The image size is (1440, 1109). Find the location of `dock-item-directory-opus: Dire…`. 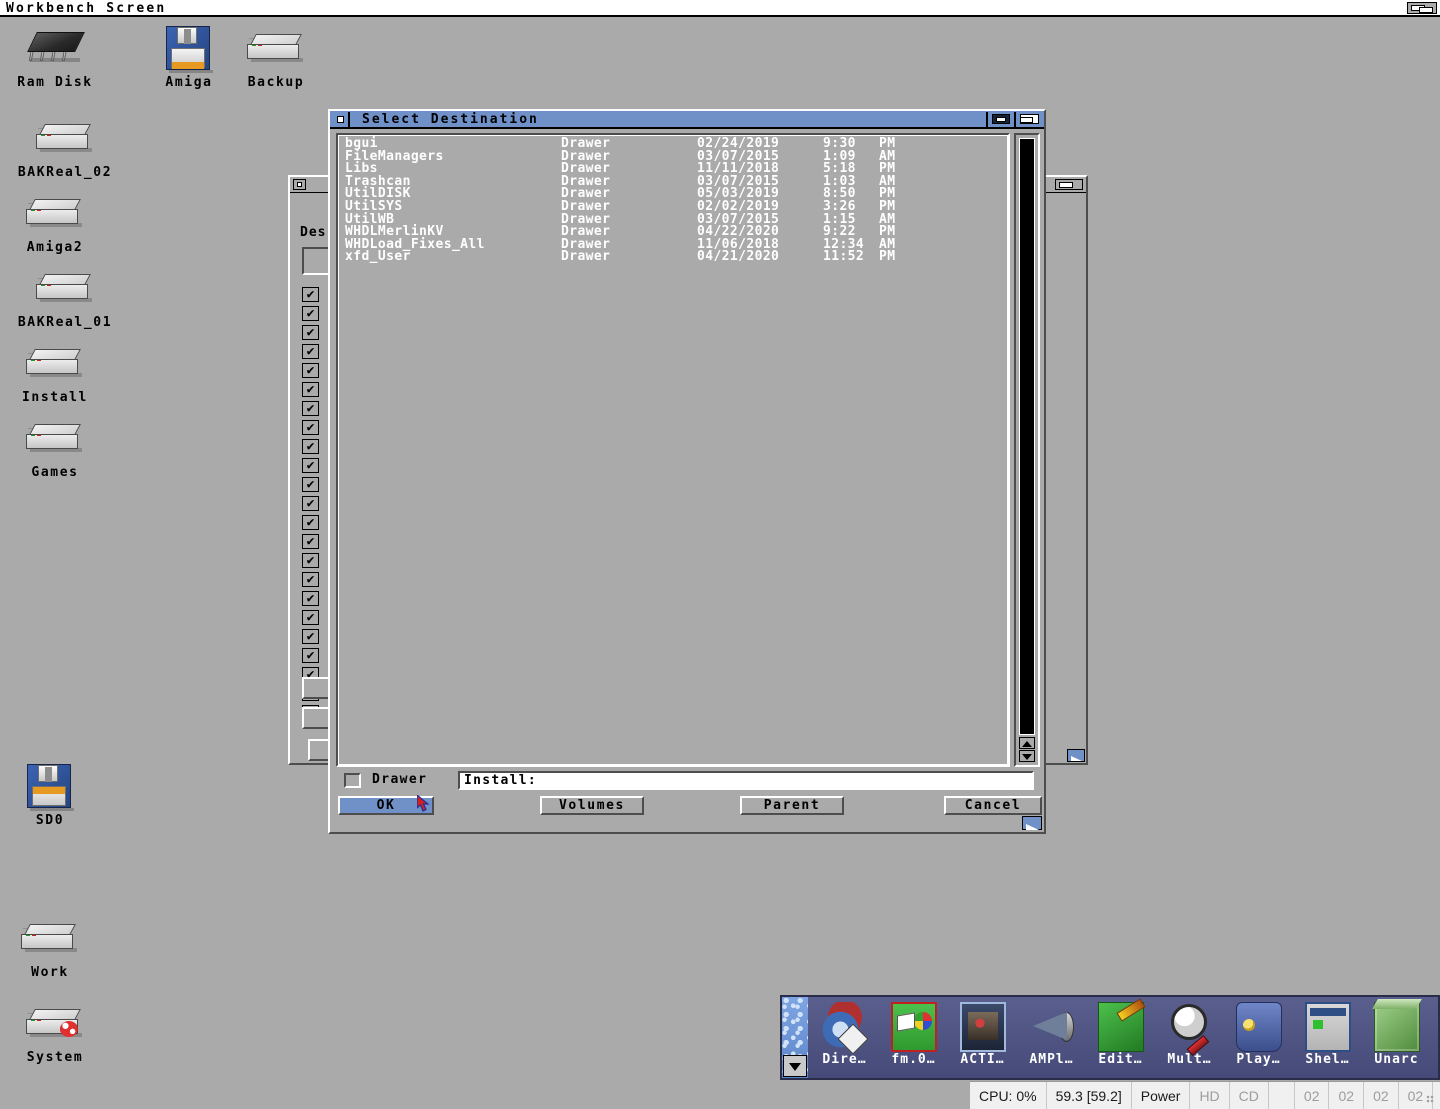

dock-item-directory-opus: Dire… is located at coordinates (844, 1037).